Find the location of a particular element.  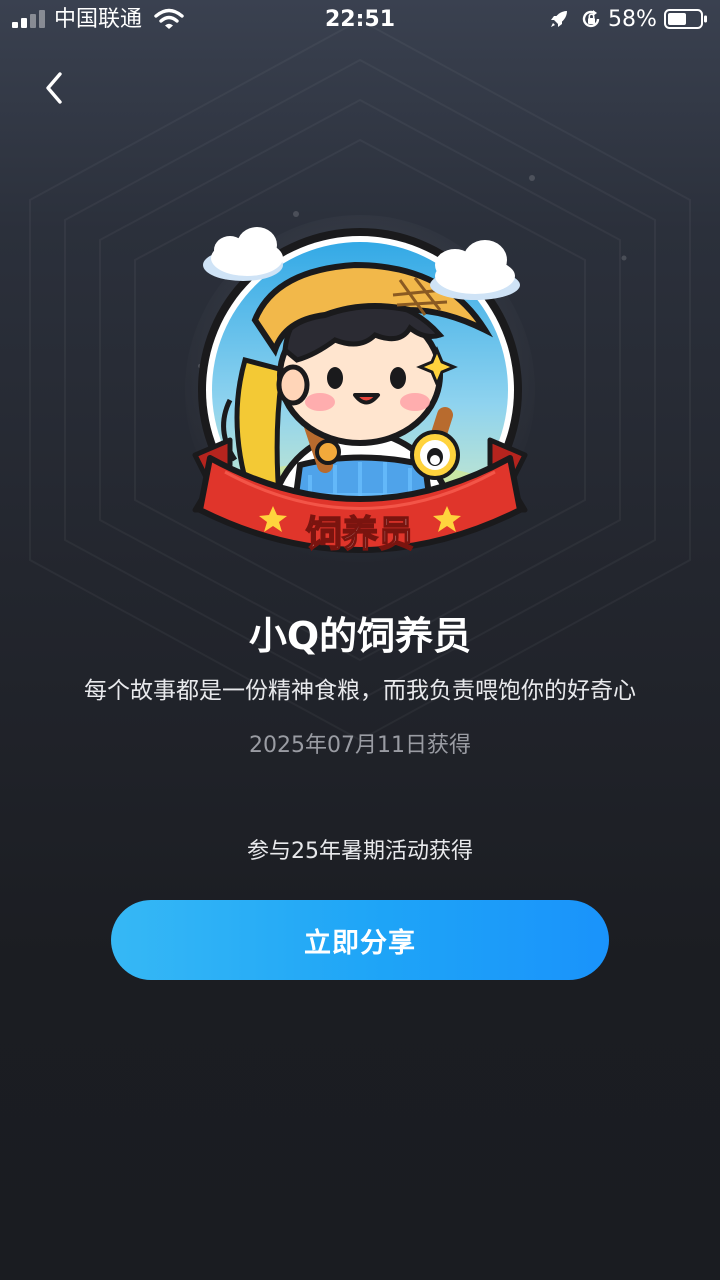

cloud-left is located at coordinates (243, 254).